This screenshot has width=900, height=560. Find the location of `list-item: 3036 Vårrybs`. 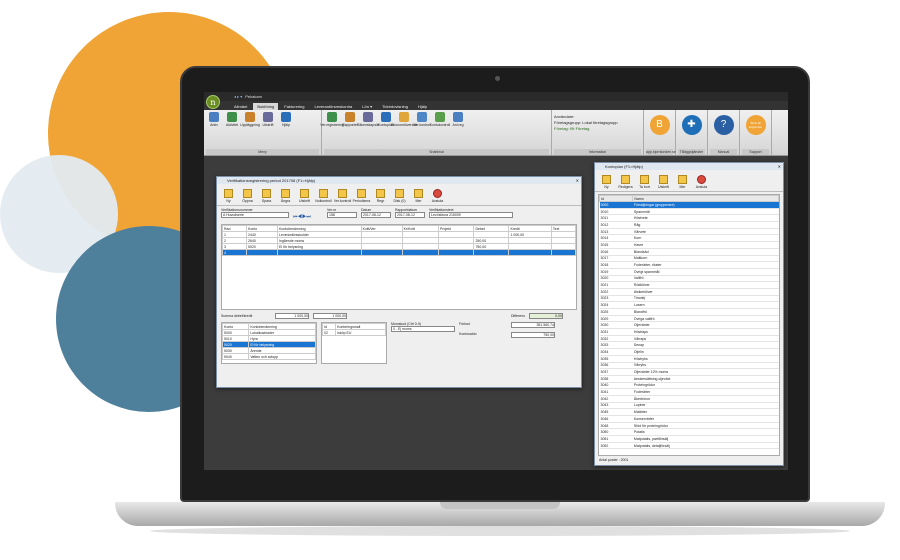

list-item: 3036 Vårrybs is located at coordinates (689, 366).